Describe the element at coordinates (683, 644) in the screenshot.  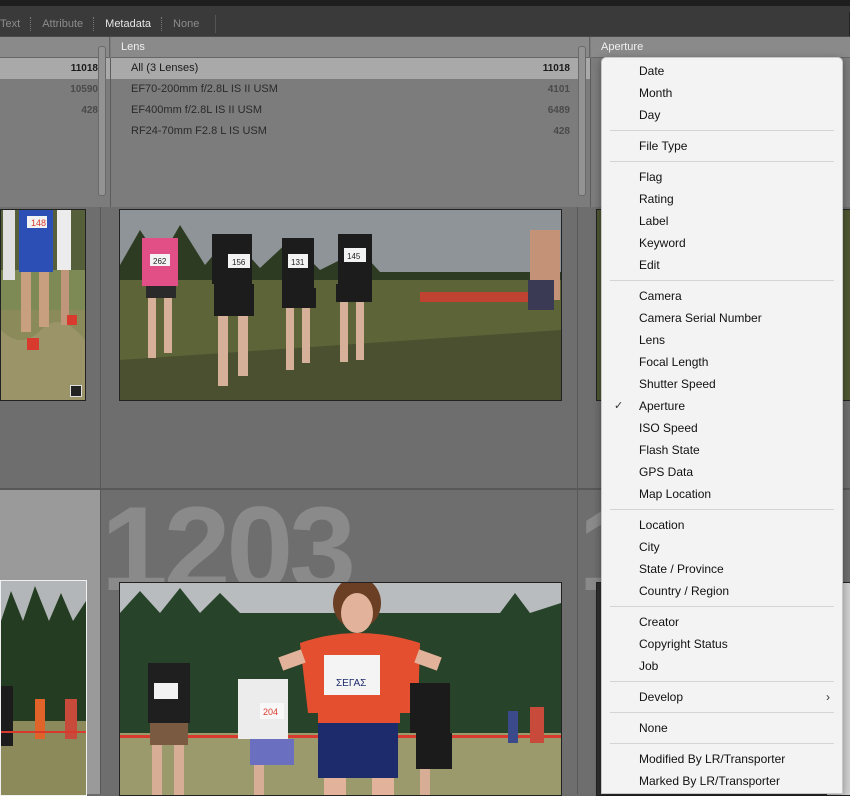
I see `menu-item-label: Copyright Status` at that location.